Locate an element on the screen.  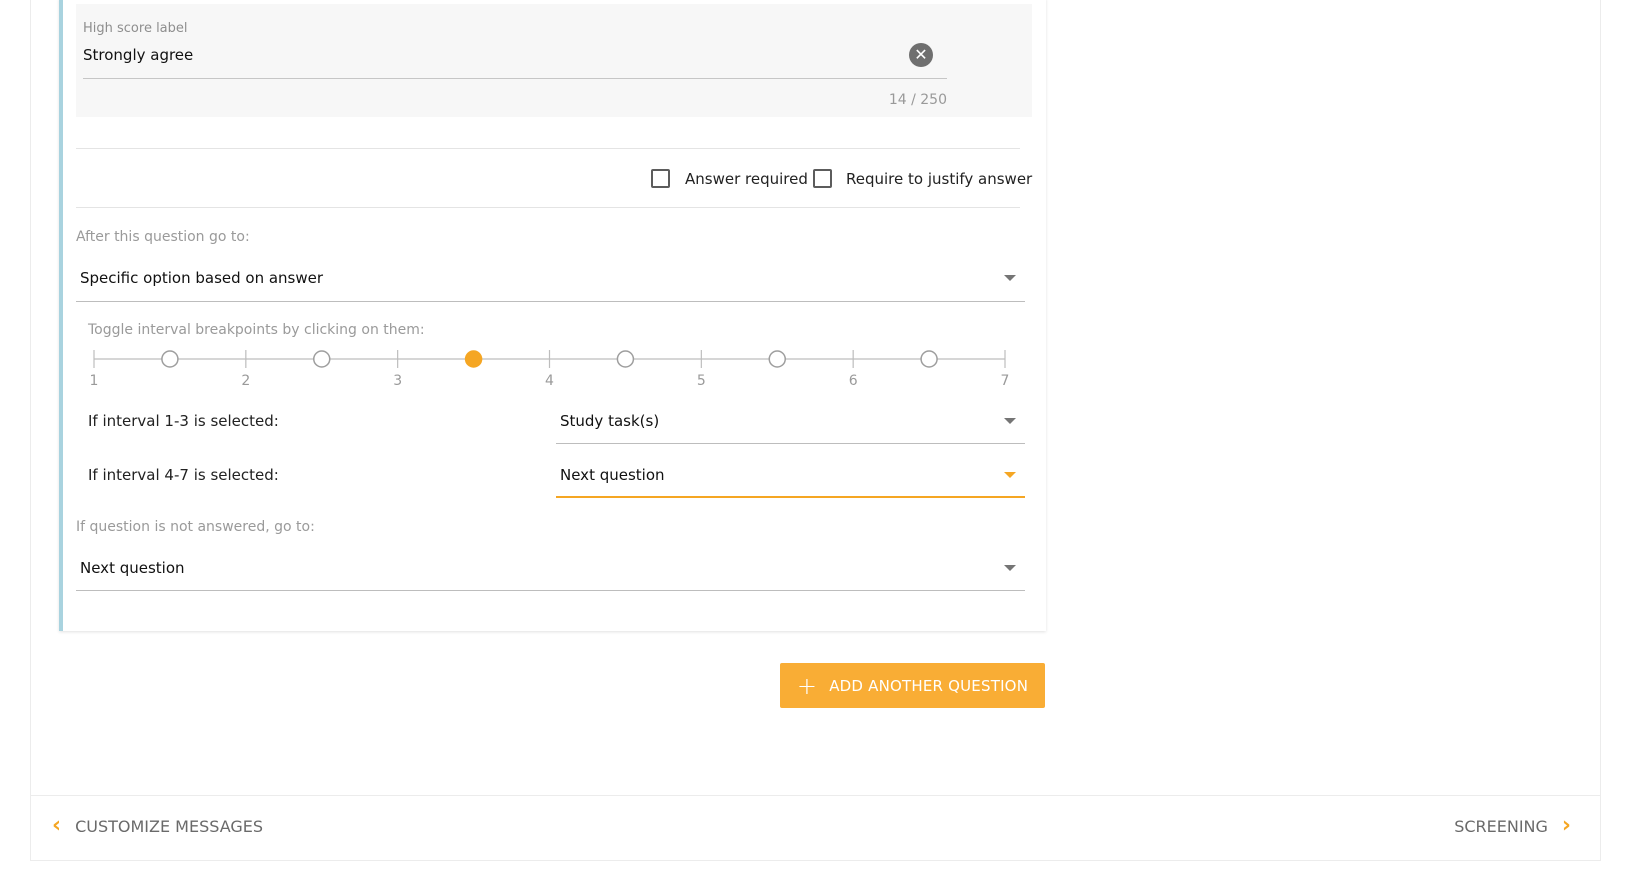
interval-1-underline is located at coordinates (790, 443).